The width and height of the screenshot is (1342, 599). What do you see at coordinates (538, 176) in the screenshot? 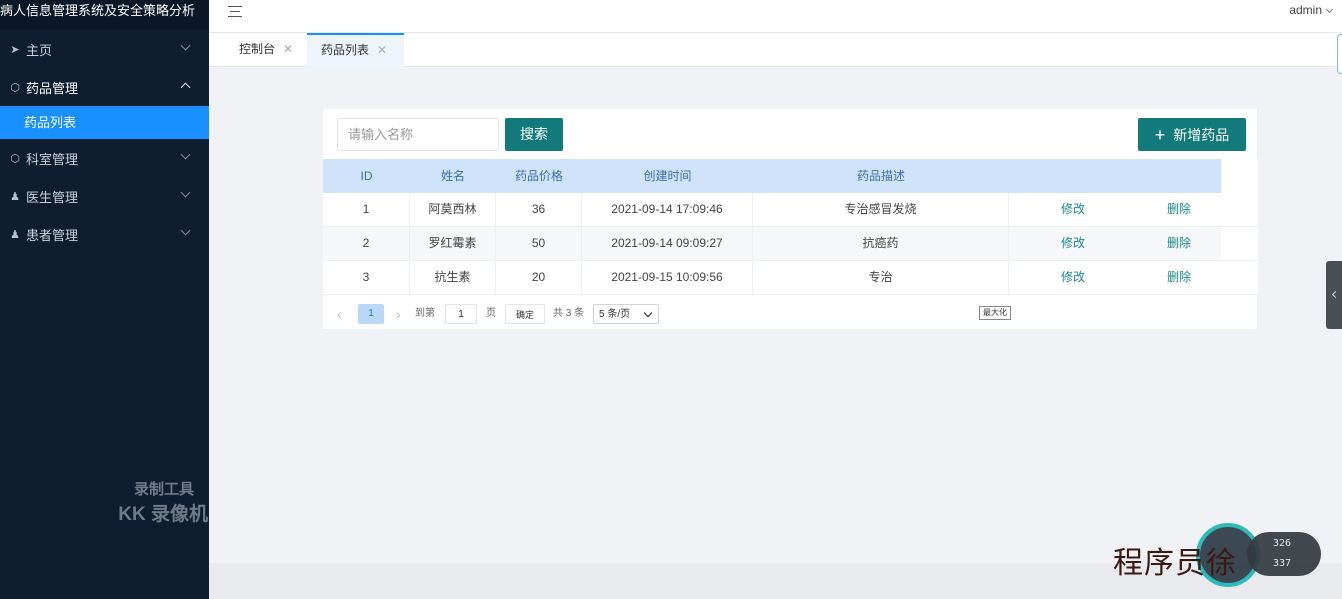
I see `column-header-price: 药品价格` at bounding box center [538, 176].